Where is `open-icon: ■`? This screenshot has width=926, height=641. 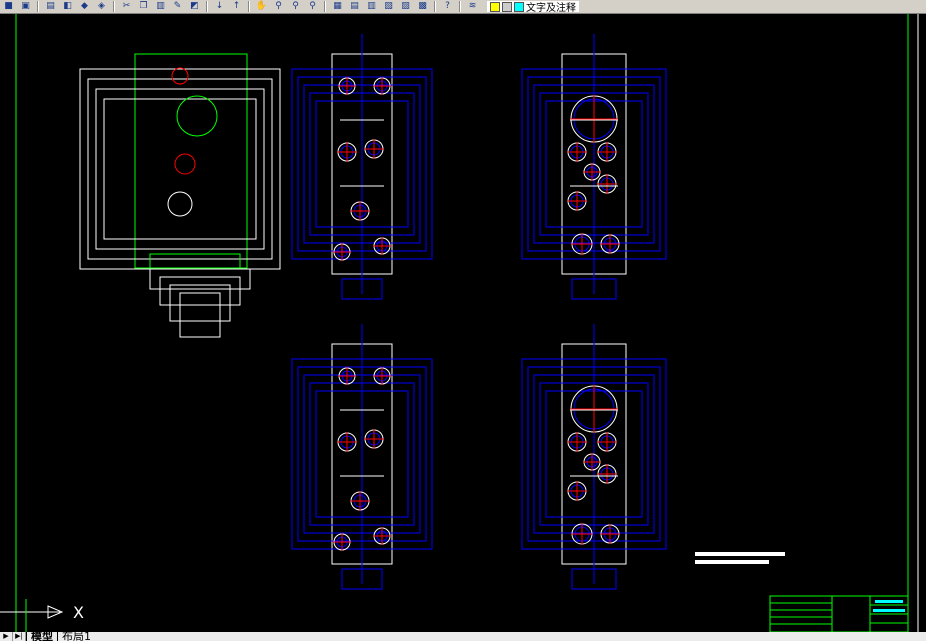 open-icon: ■ is located at coordinates (8, 6).